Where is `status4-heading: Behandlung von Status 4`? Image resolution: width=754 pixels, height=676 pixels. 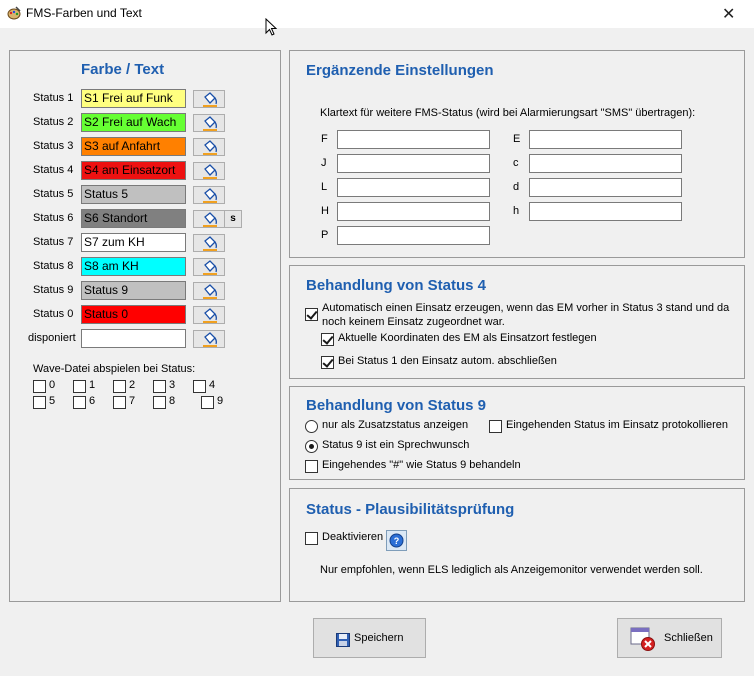
status4-heading: Behandlung von Status 4 is located at coordinates (396, 285).